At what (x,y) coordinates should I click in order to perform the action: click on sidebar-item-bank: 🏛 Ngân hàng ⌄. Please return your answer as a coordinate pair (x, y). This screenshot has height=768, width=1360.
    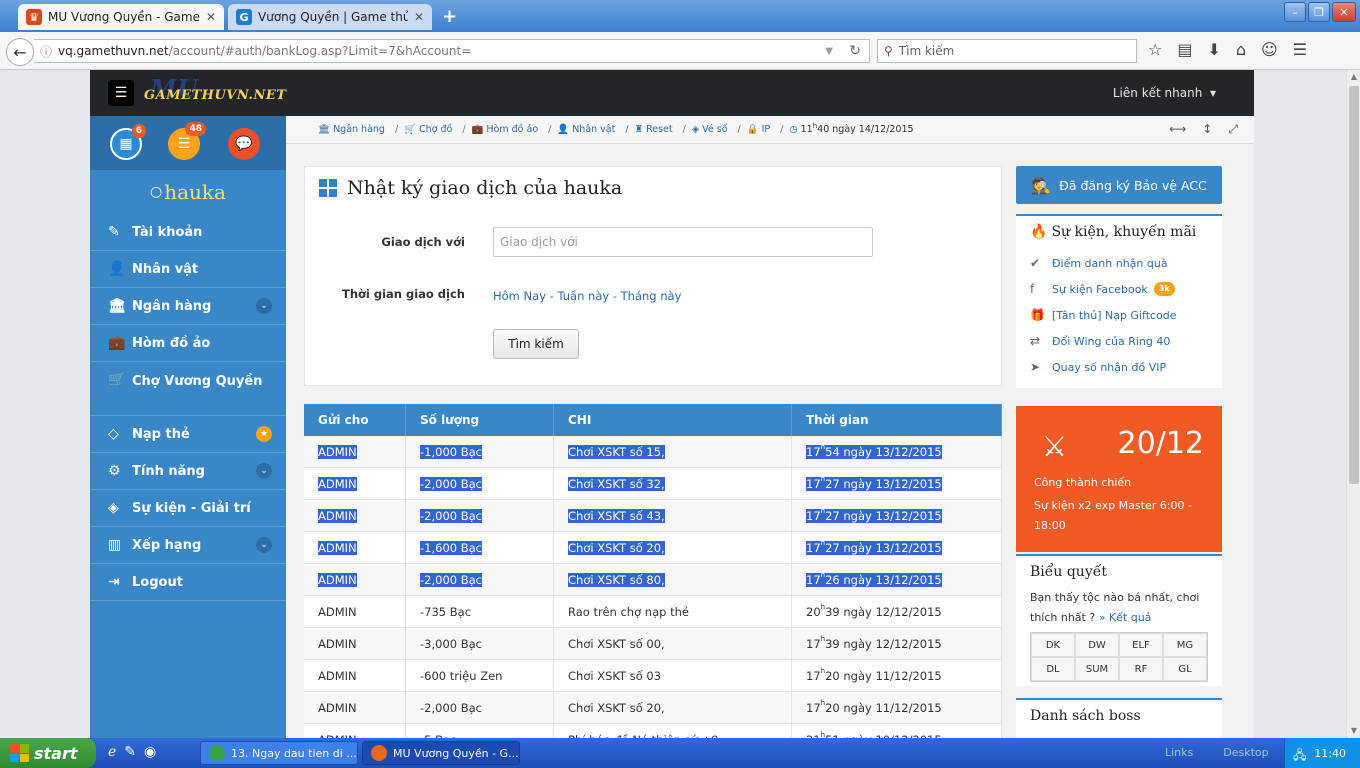
    Looking at the image, I should click on (188, 306).